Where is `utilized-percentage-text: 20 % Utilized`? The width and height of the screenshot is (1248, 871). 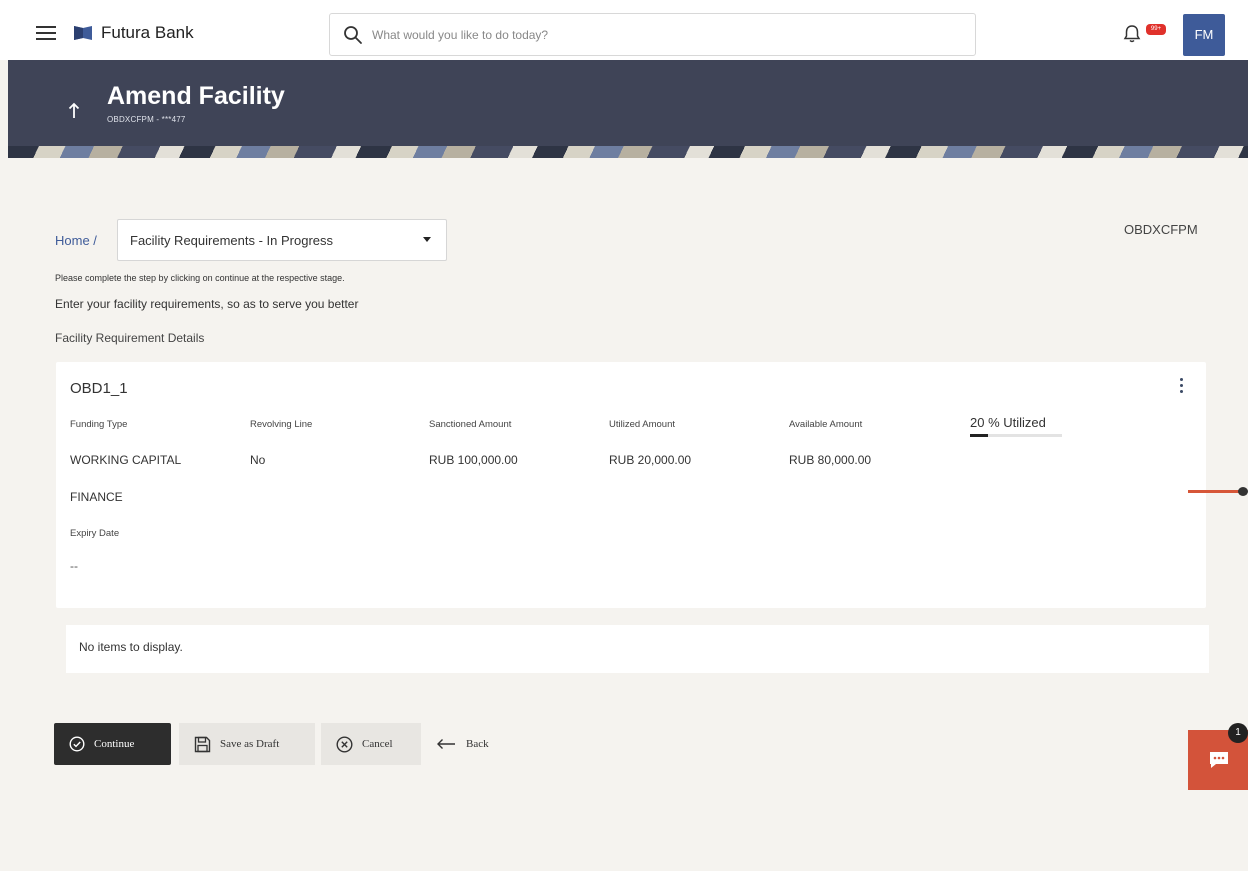
utilized-percentage-text: 20 % Utilized is located at coordinates (1008, 422).